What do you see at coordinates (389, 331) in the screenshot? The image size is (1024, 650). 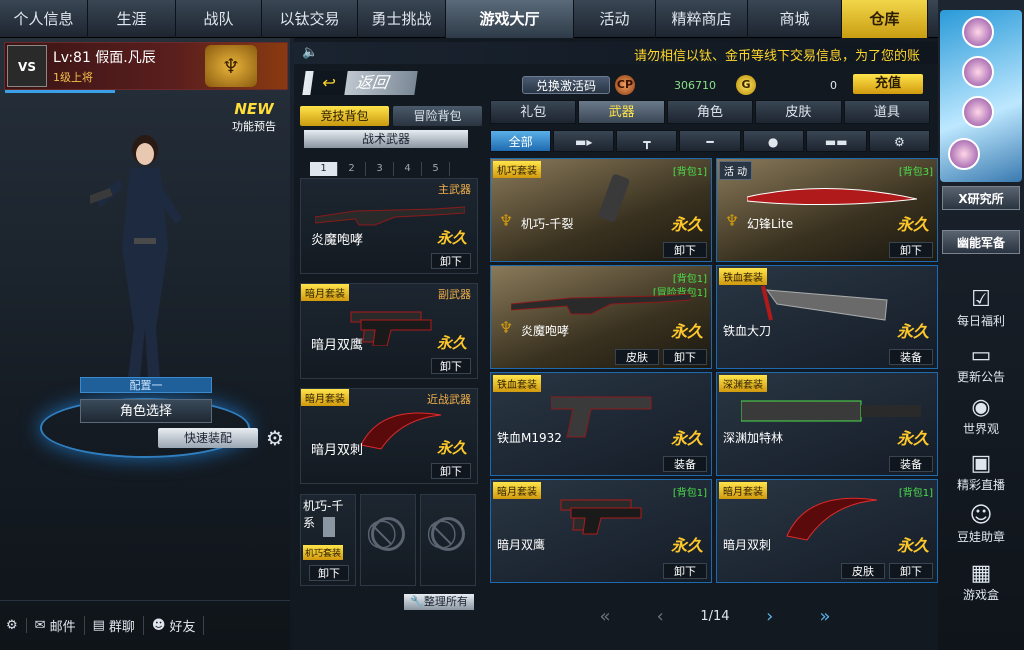 I see `secondary-weapon-slot: 暗月套装 副武器 暗月双鹰 永久 卸下` at bounding box center [389, 331].